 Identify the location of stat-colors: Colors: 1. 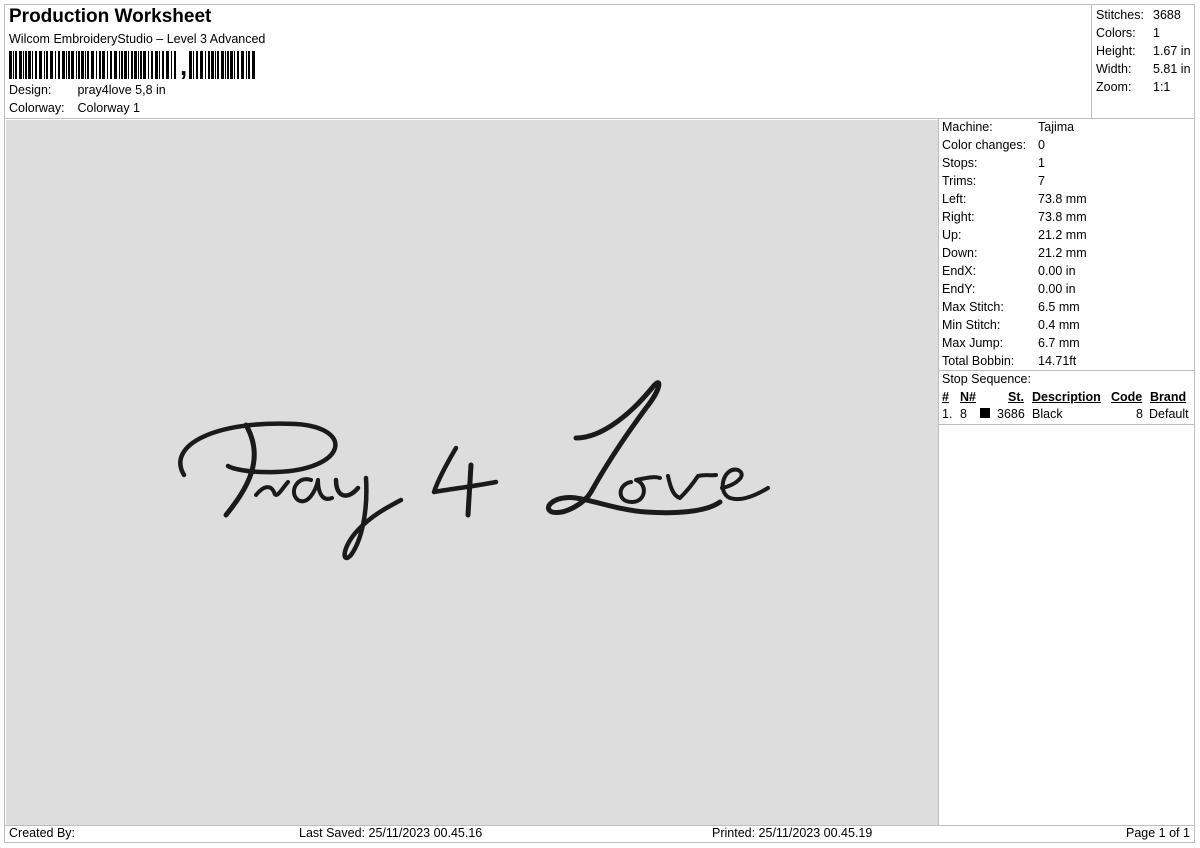
(1128, 33).